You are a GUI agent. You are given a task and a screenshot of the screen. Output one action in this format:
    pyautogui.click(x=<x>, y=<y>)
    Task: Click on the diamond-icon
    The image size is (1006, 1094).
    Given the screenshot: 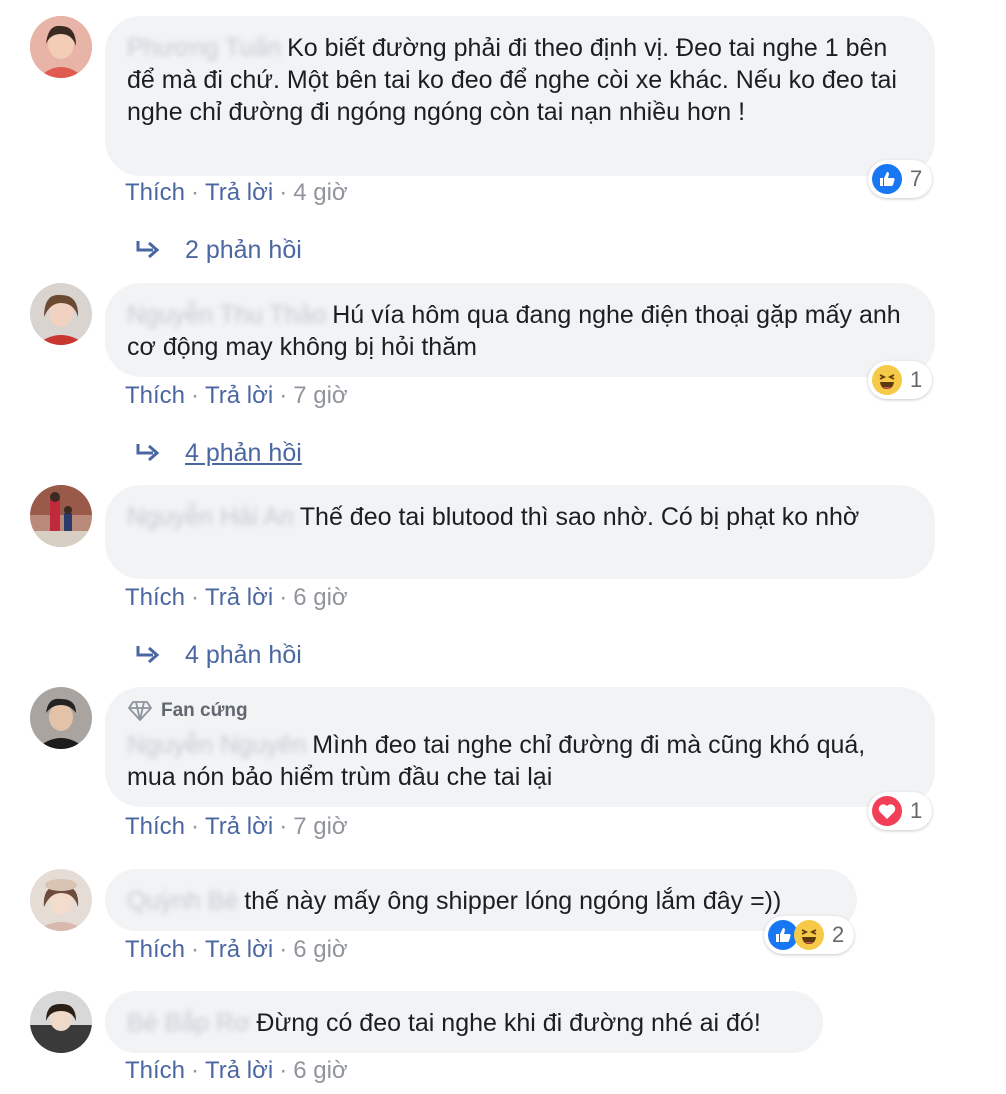 What is the action you would take?
    pyautogui.click(x=140, y=711)
    